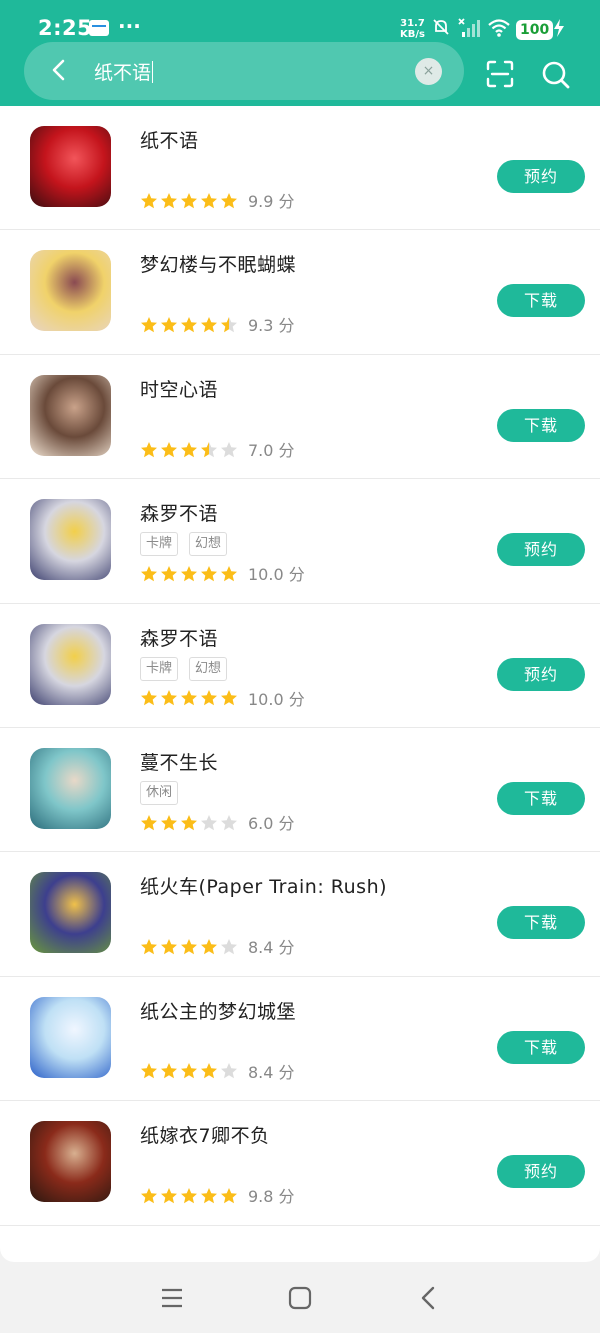 This screenshot has height=1333, width=600. I want to click on rating: 6.0 分, so click(217, 821).